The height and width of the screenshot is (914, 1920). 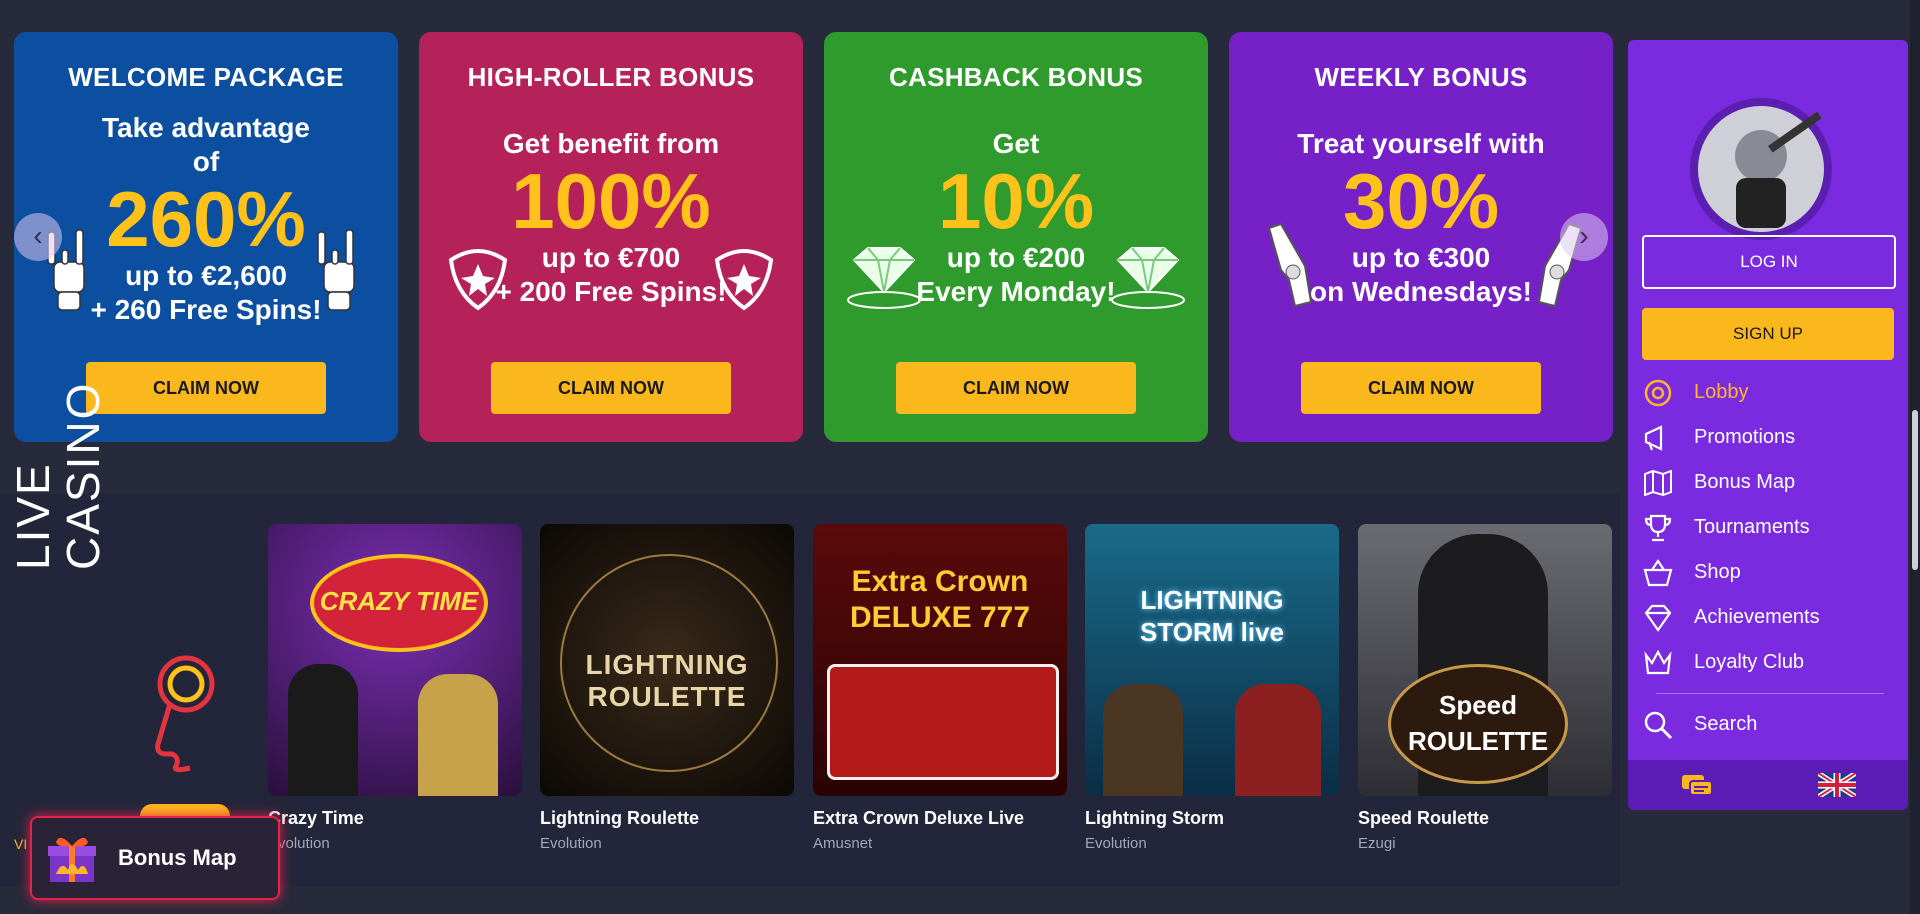 I want to click on sidebar-item-tournaments: Tournaments, so click(x=1770, y=527).